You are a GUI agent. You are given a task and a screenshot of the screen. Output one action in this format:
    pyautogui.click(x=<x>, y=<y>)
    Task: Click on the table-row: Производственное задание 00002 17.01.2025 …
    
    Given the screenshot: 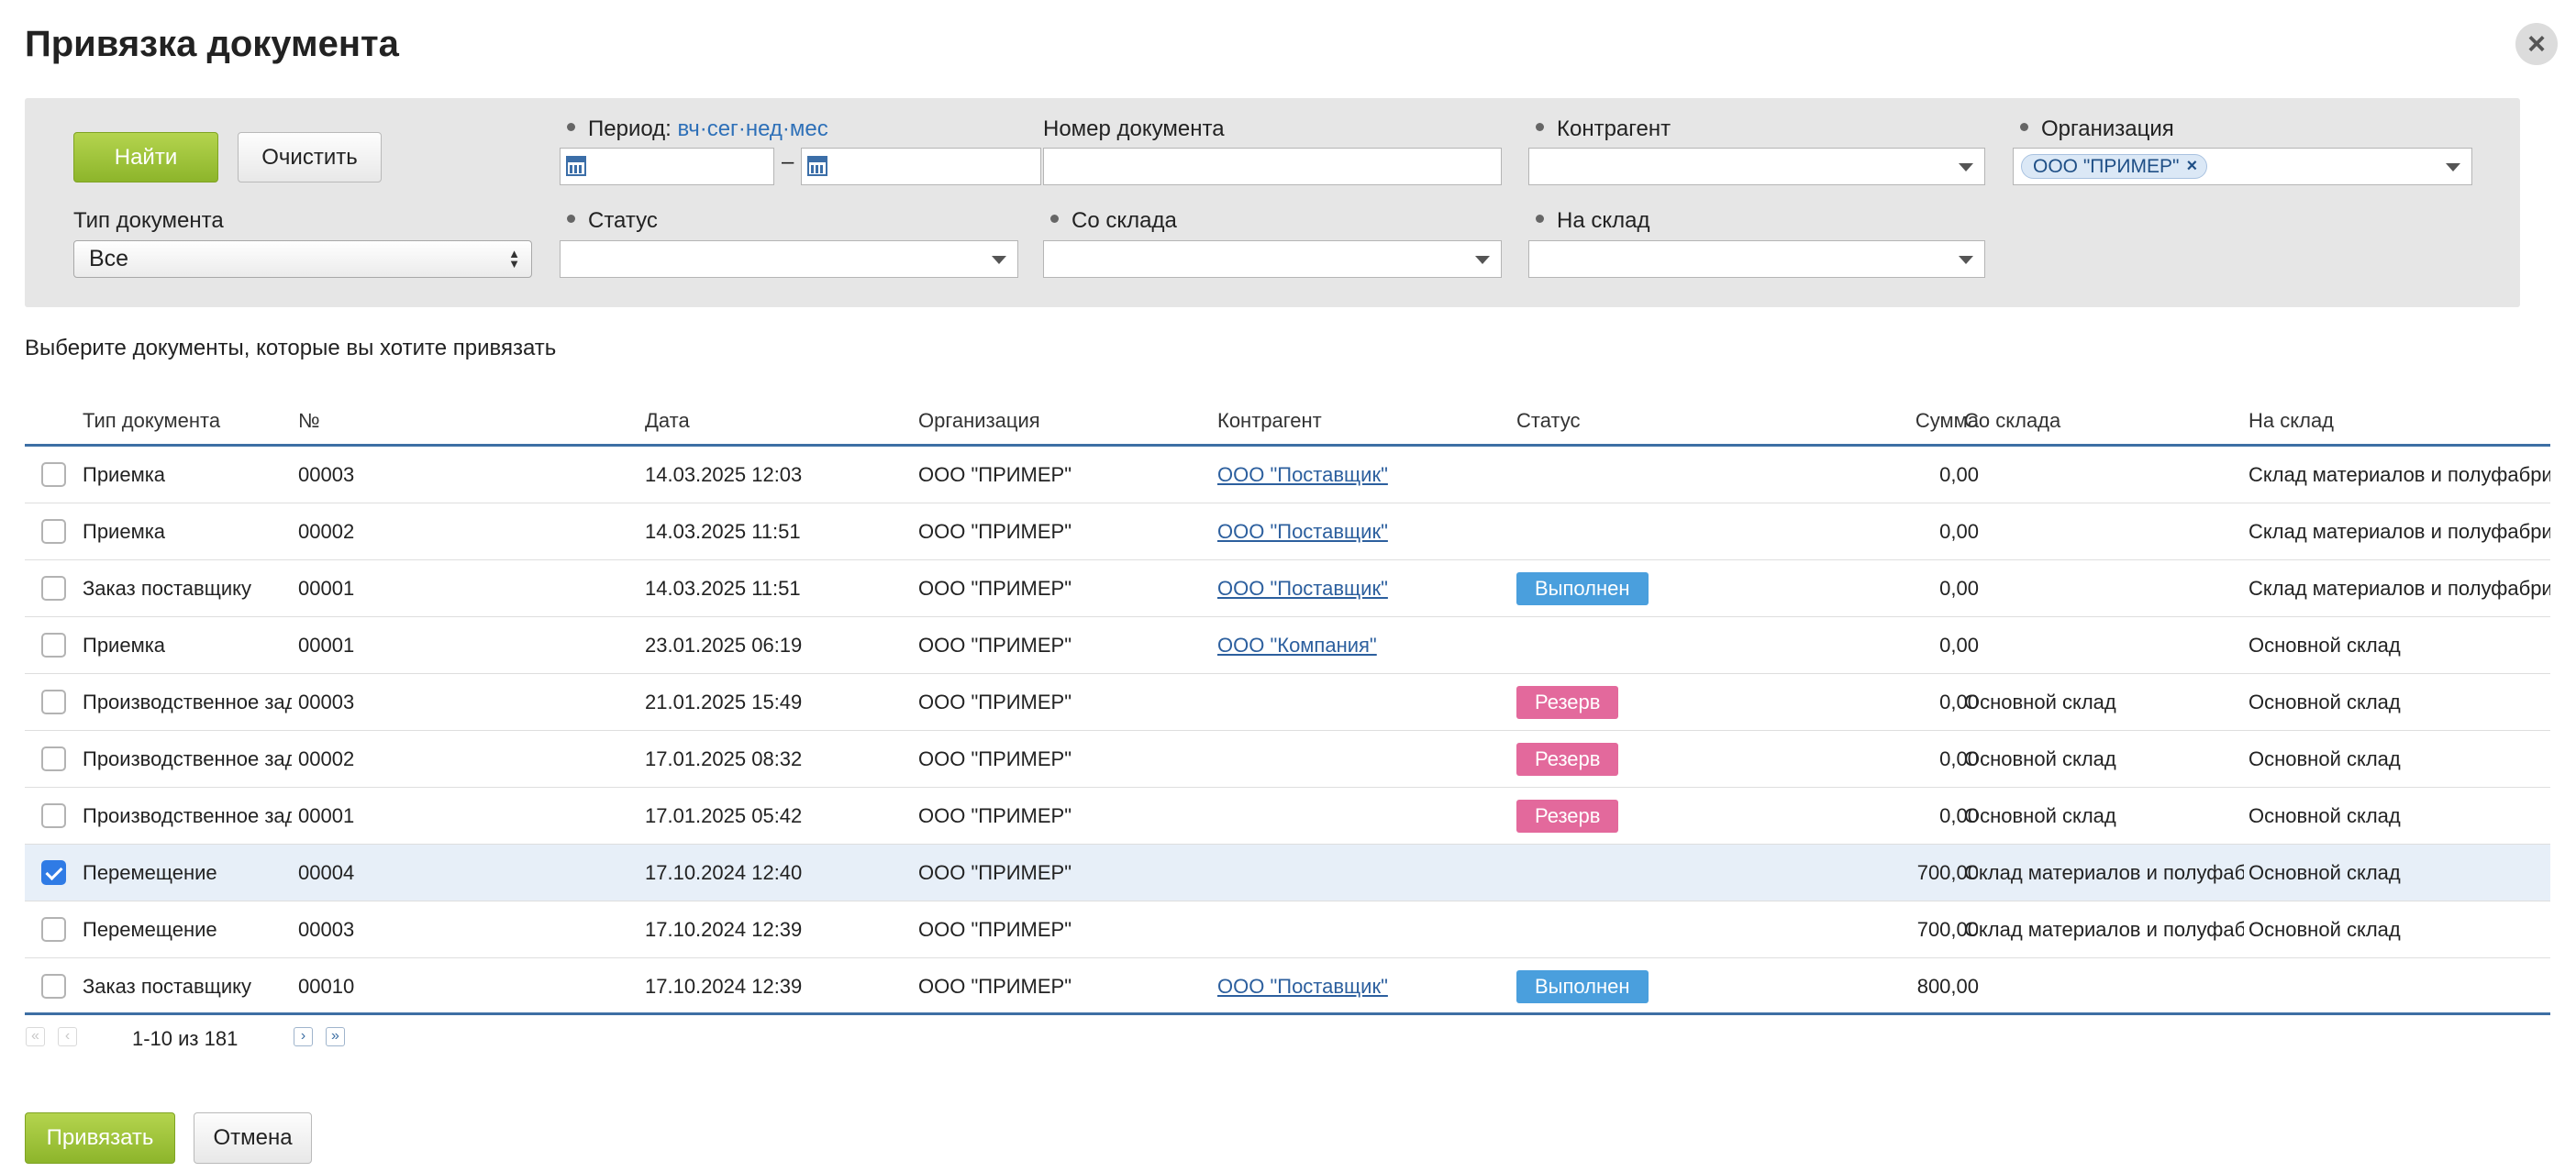 What is the action you would take?
    pyautogui.click(x=1287, y=759)
    